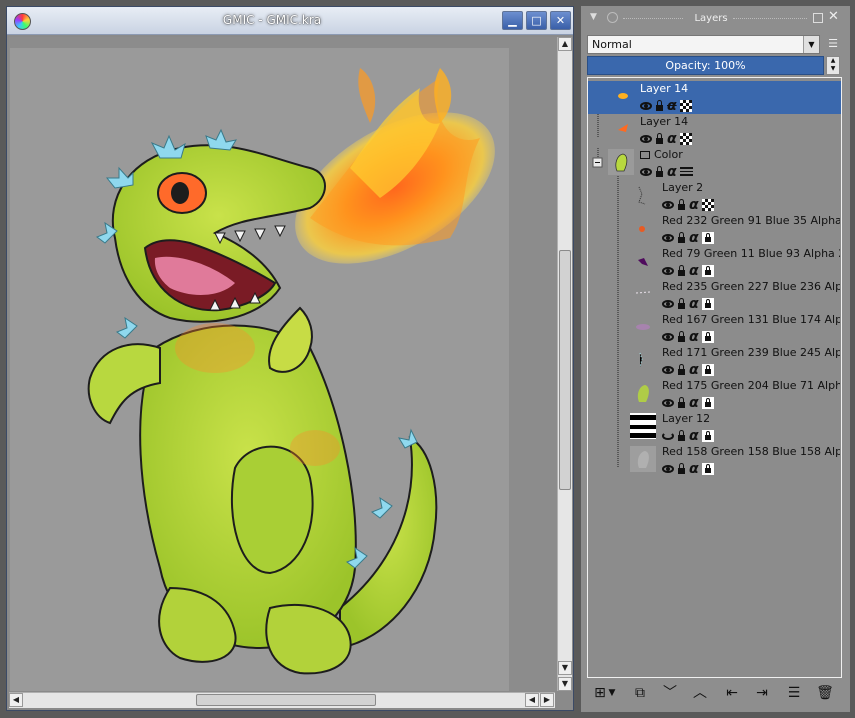 This screenshot has width=855, height=718. Describe the element at coordinates (714, 361) in the screenshot. I see `layer-row: Red 171 Green 239 Blue 245 Alph... α` at that location.